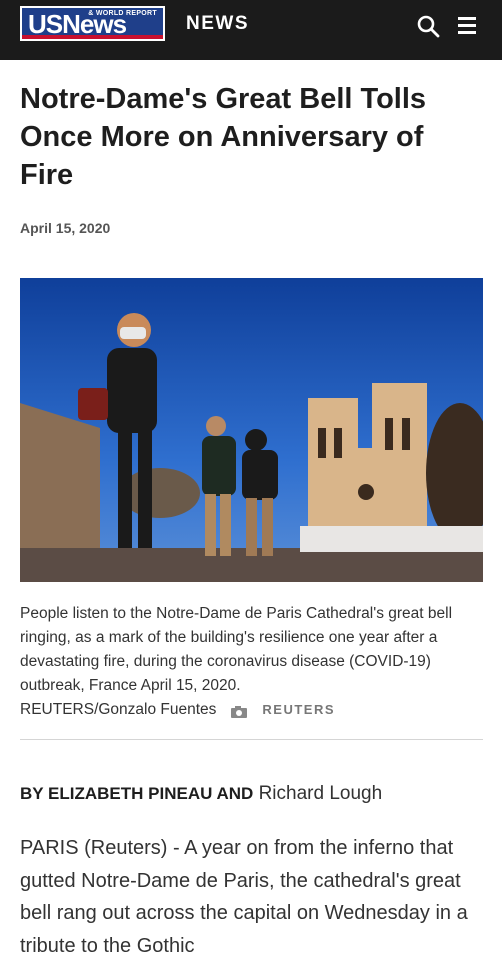  Describe the element at coordinates (217, 24) in the screenshot. I see `section-title: NEWS` at that location.